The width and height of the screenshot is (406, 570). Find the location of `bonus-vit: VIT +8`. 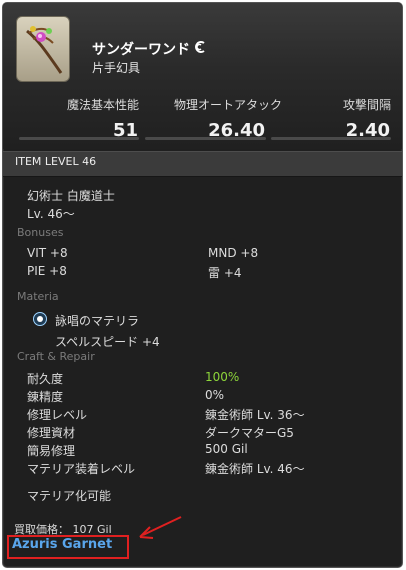

bonus-vit: VIT +8 is located at coordinates (47, 253).